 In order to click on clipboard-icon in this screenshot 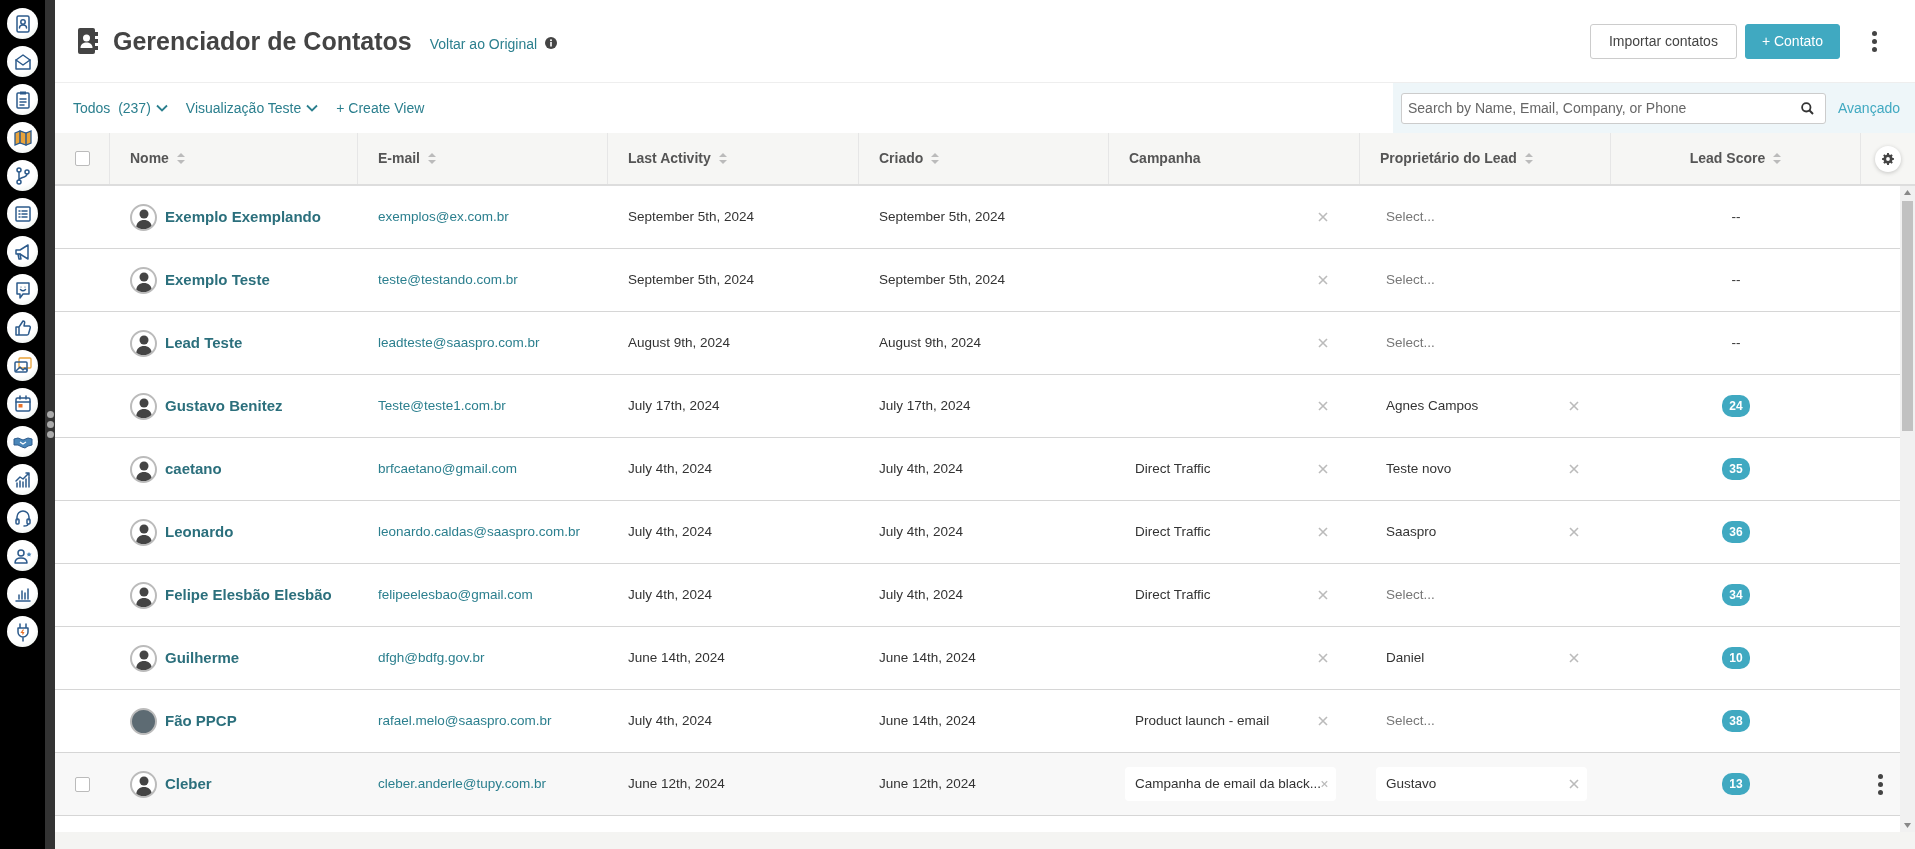, I will do `click(22, 99)`.